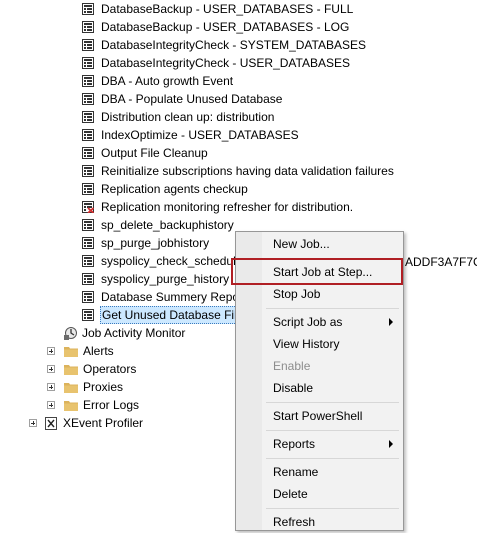 The width and height of the screenshot is (477, 533). Describe the element at coordinates (165, 279) in the screenshot. I see `job-label: syspolicy_purge_history` at that location.